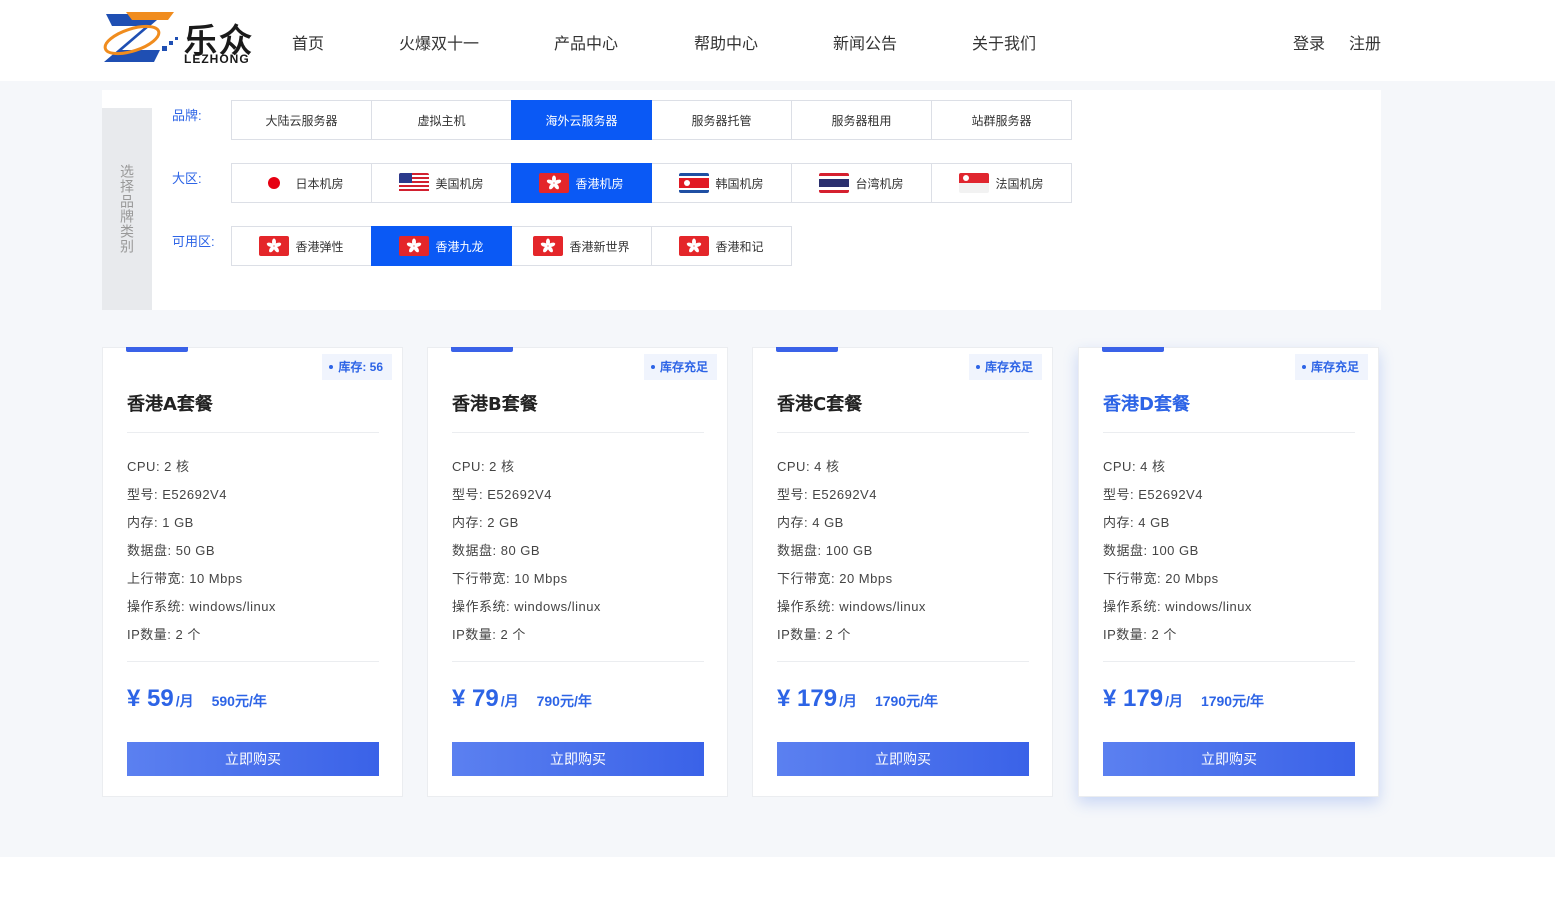 The height and width of the screenshot is (901, 1555). I want to click on zone-option-hk-hutchison: 香港和记, so click(721, 246).